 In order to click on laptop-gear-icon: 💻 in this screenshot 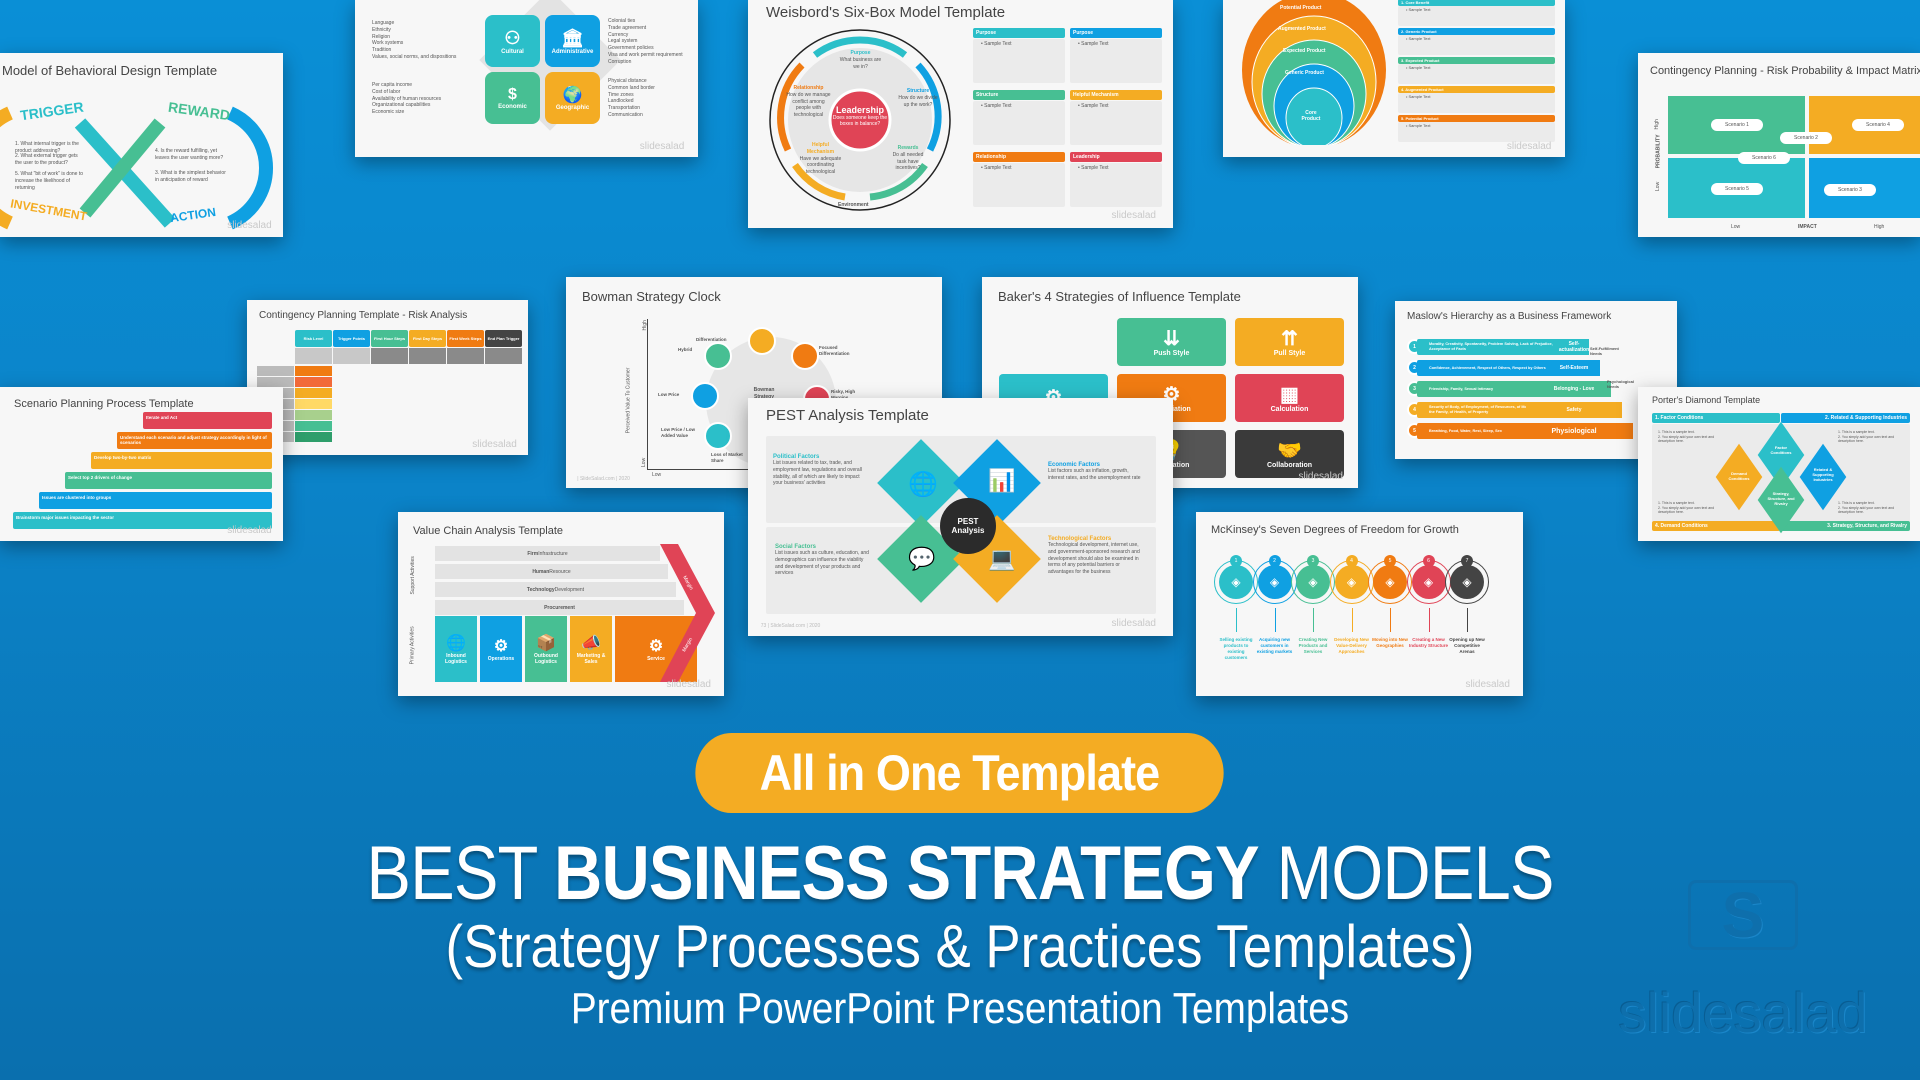, I will do `click(1002, 558)`.